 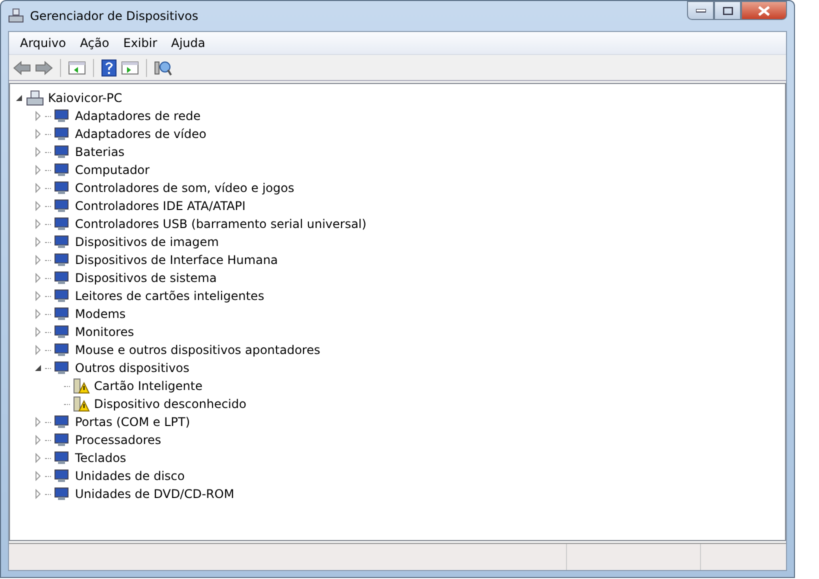 I want to click on close-icon, so click(x=764, y=11).